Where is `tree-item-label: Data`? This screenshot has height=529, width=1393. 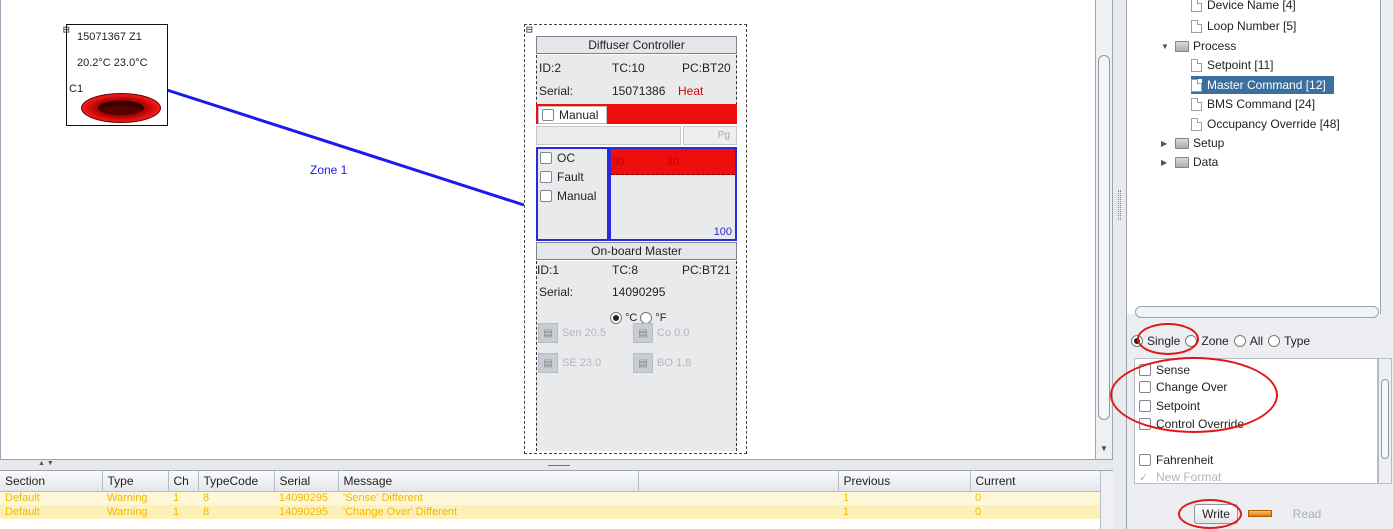 tree-item-label: Data is located at coordinates (1206, 162).